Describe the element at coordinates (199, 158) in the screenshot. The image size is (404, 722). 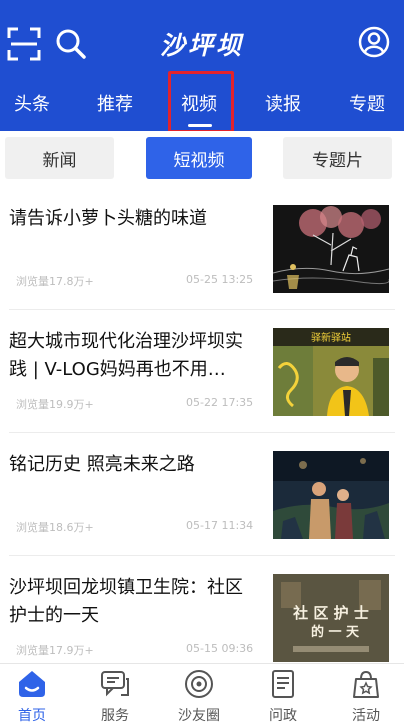
I see `subtab-short-video: 短视频` at that location.